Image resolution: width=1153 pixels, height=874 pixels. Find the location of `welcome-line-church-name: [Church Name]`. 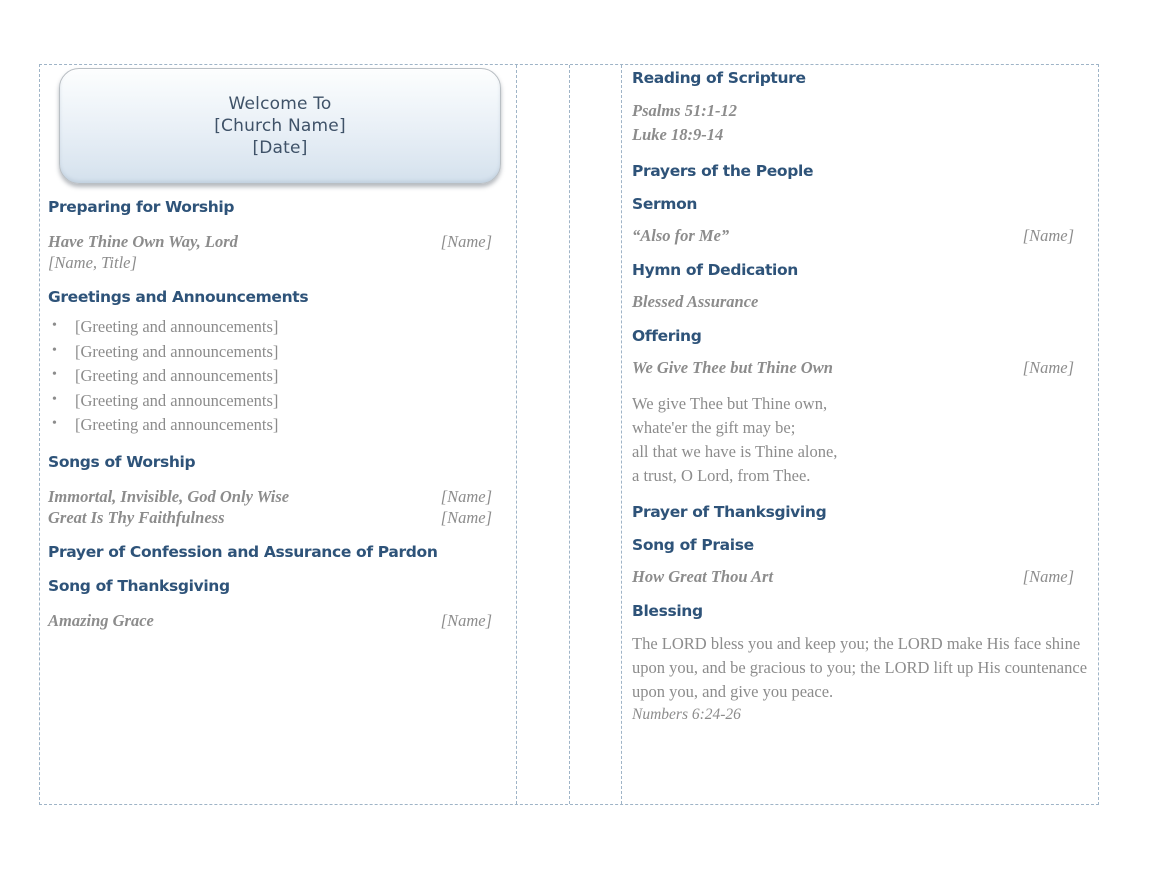

welcome-line-church-name: [Church Name] is located at coordinates (280, 126).